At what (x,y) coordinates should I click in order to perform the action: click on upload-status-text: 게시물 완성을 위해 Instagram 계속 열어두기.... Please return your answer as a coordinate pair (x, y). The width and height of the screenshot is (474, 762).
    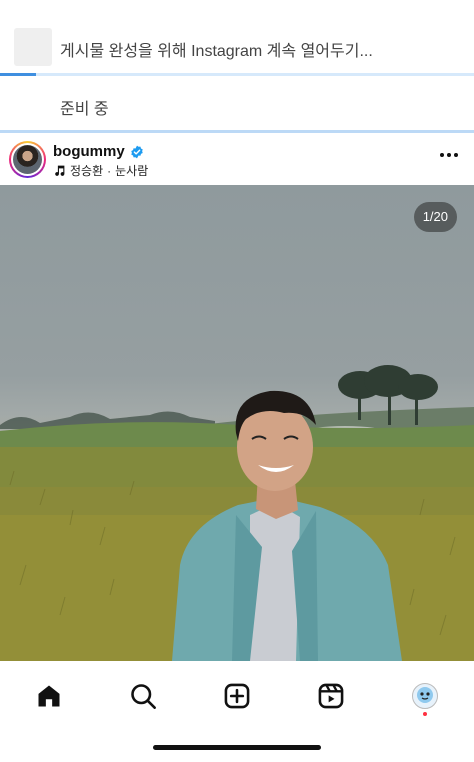
    Looking at the image, I should click on (216, 51).